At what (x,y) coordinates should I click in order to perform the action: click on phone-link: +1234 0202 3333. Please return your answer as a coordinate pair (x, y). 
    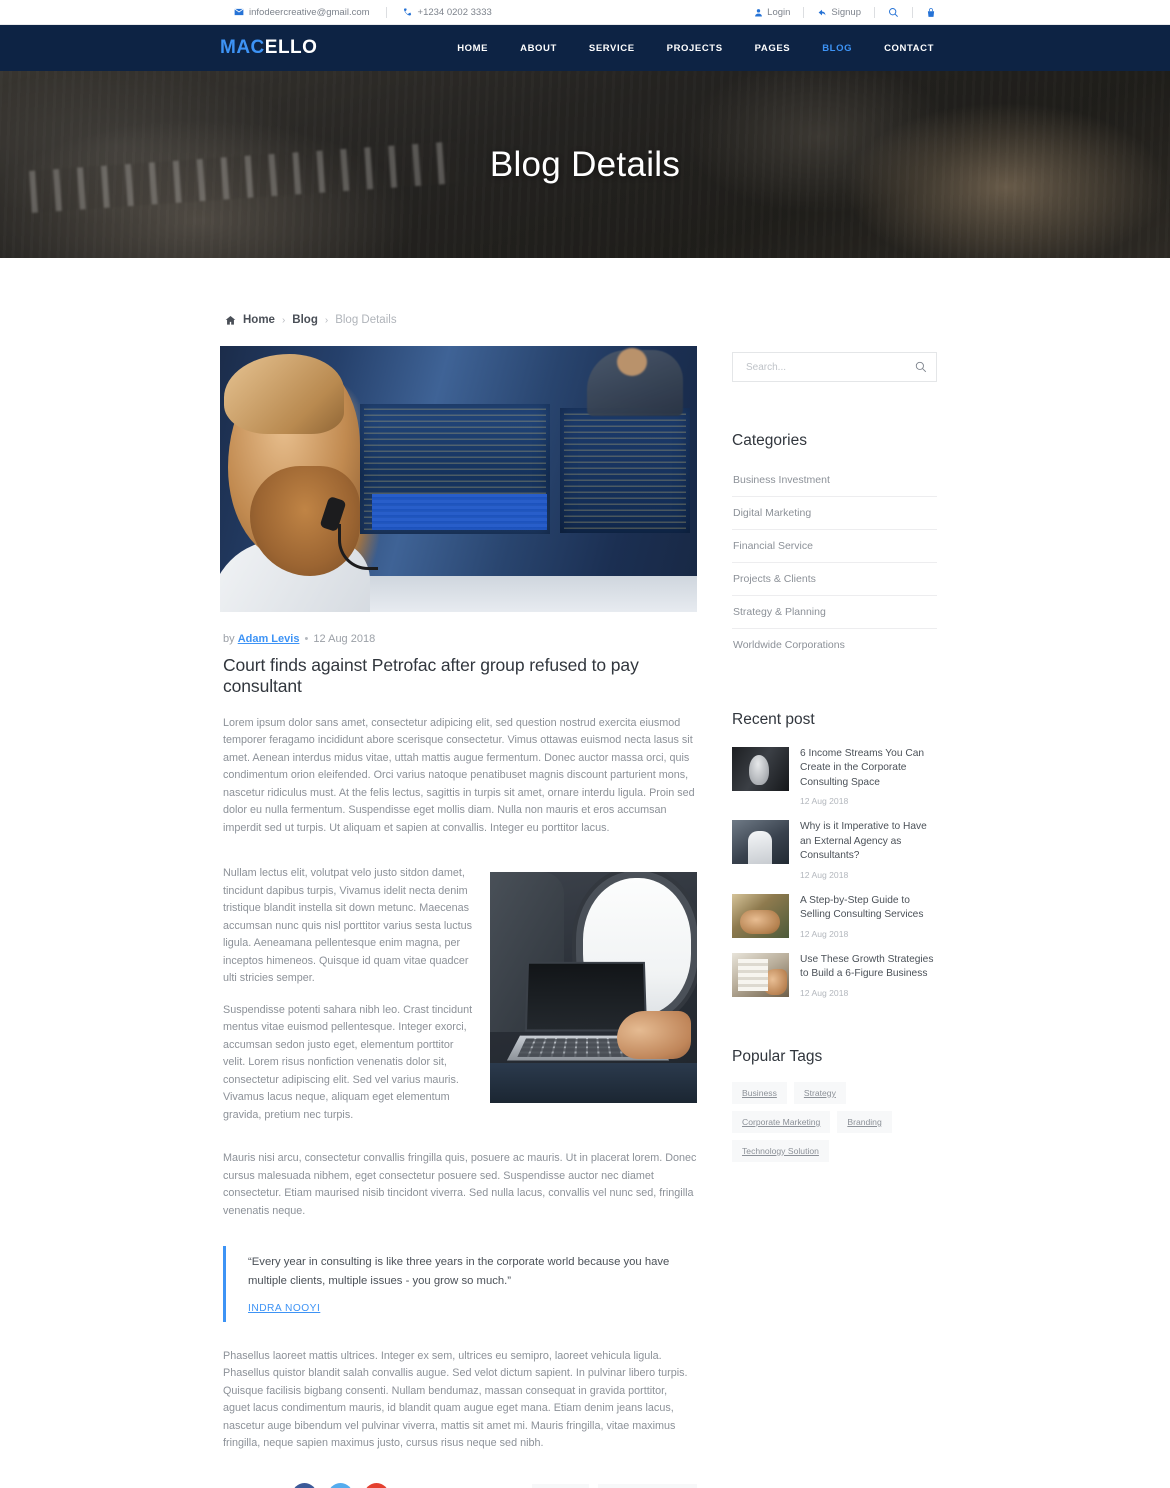
    Looking at the image, I should click on (447, 12).